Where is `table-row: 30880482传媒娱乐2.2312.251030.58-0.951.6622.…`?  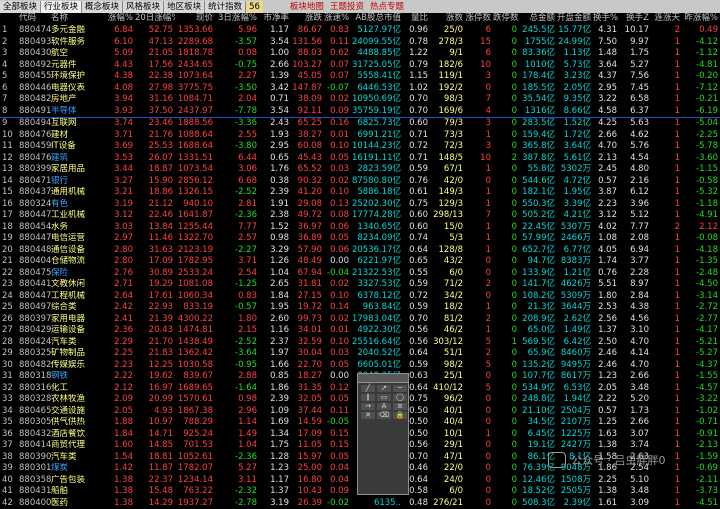 table-row: 30880482传媒娱乐2.2312.251030.58-0.951.6622.… is located at coordinates (360, 366).